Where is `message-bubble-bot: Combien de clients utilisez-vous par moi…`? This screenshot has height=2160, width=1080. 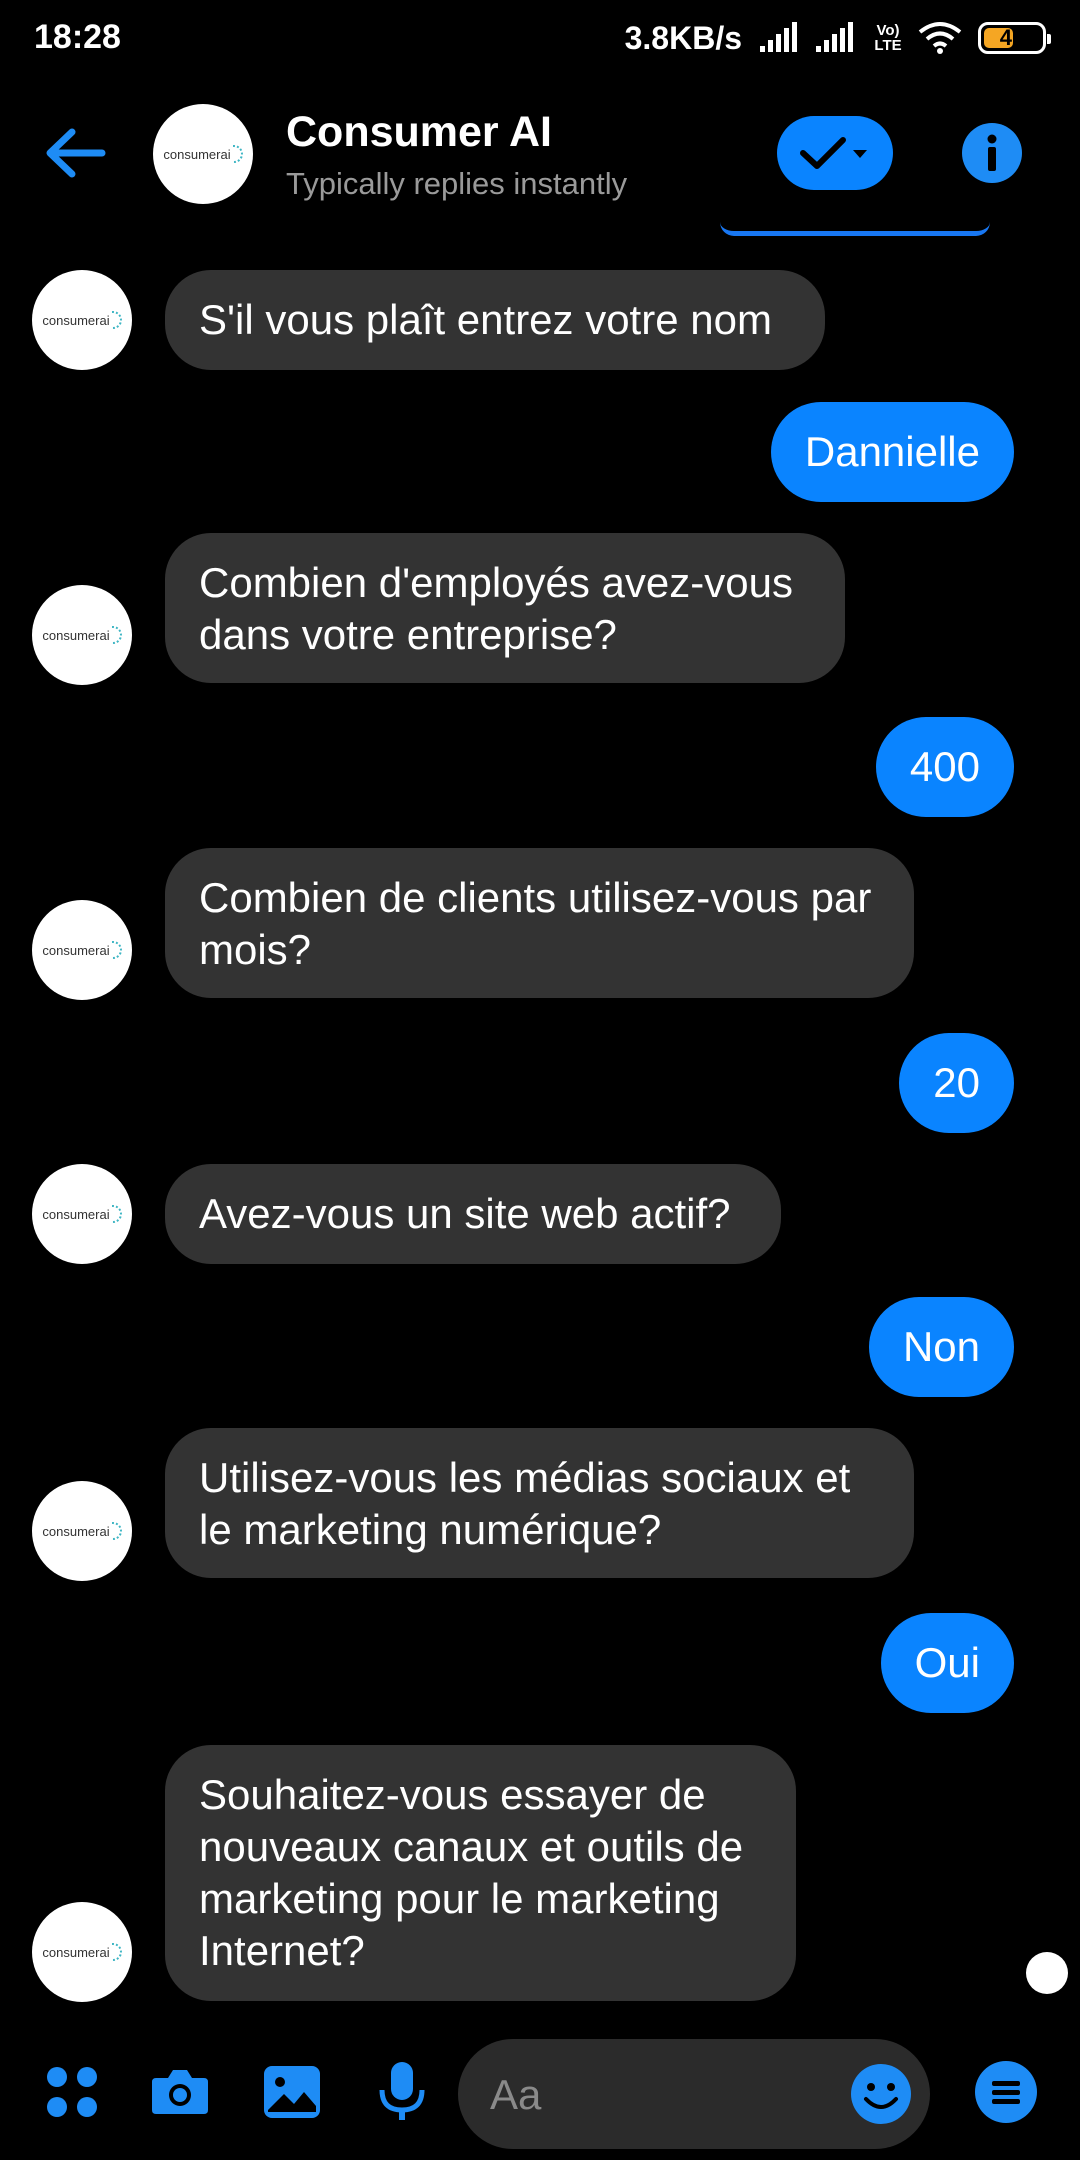 message-bubble-bot: Combien de clients utilisez-vous par moi… is located at coordinates (539, 923).